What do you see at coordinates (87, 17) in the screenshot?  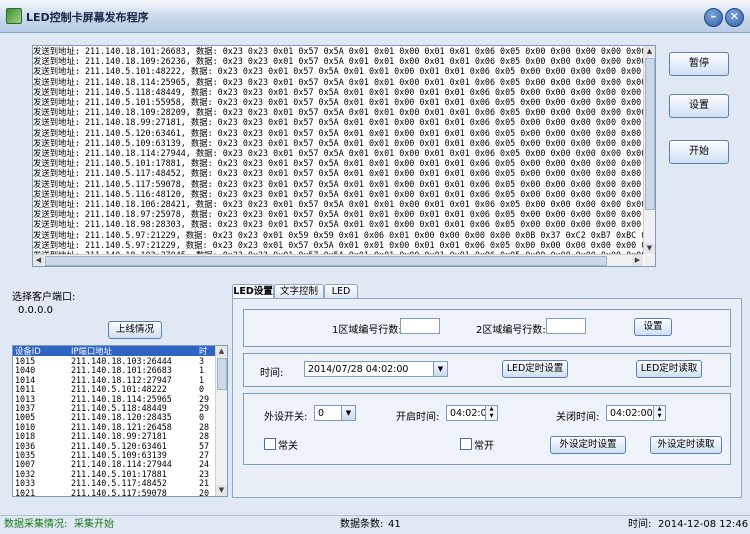 I see `window-title: LED控制卡屏幕发布程序` at bounding box center [87, 17].